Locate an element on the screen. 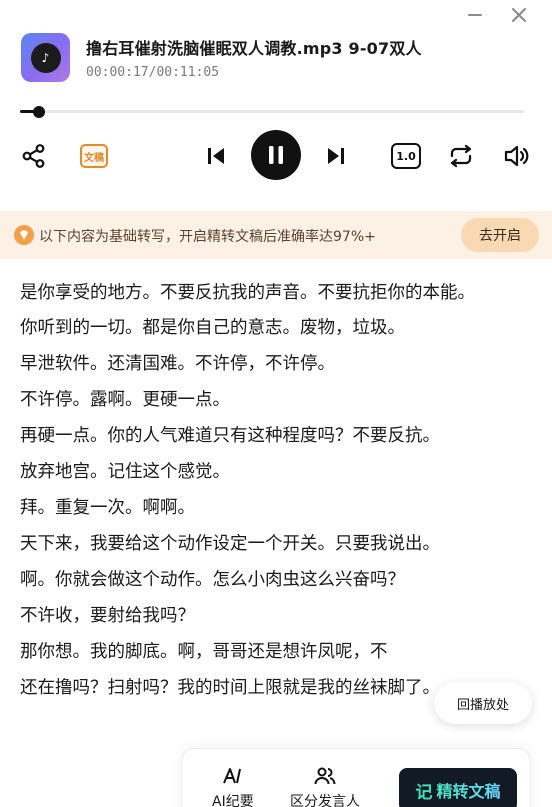  transcript-line: 早泄软件。还清国难。不许停，不许停。 is located at coordinates (275, 364).